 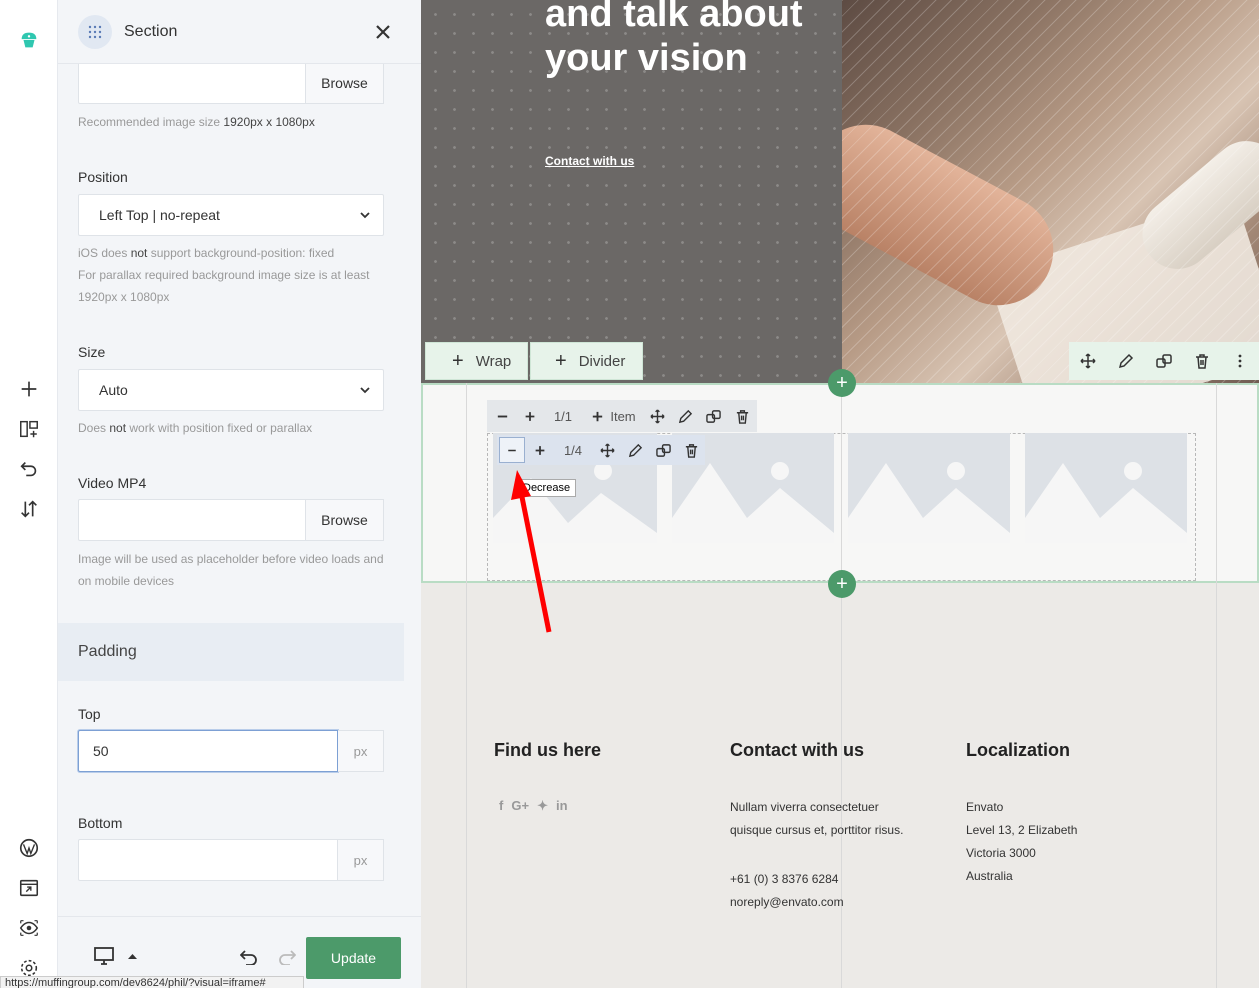 What do you see at coordinates (502, 416) in the screenshot?
I see `wrap-decrease-icon` at bounding box center [502, 416].